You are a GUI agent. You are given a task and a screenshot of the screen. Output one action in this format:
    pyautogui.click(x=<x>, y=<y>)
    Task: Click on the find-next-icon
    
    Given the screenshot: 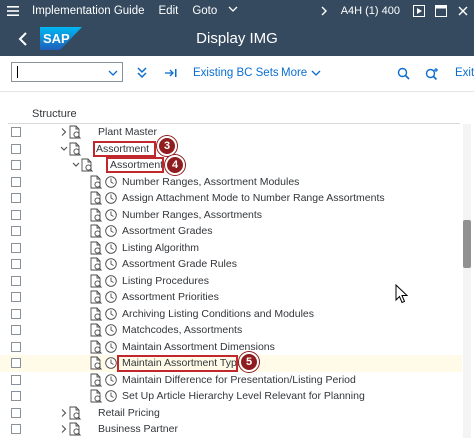 What is the action you would take?
    pyautogui.click(x=432, y=73)
    